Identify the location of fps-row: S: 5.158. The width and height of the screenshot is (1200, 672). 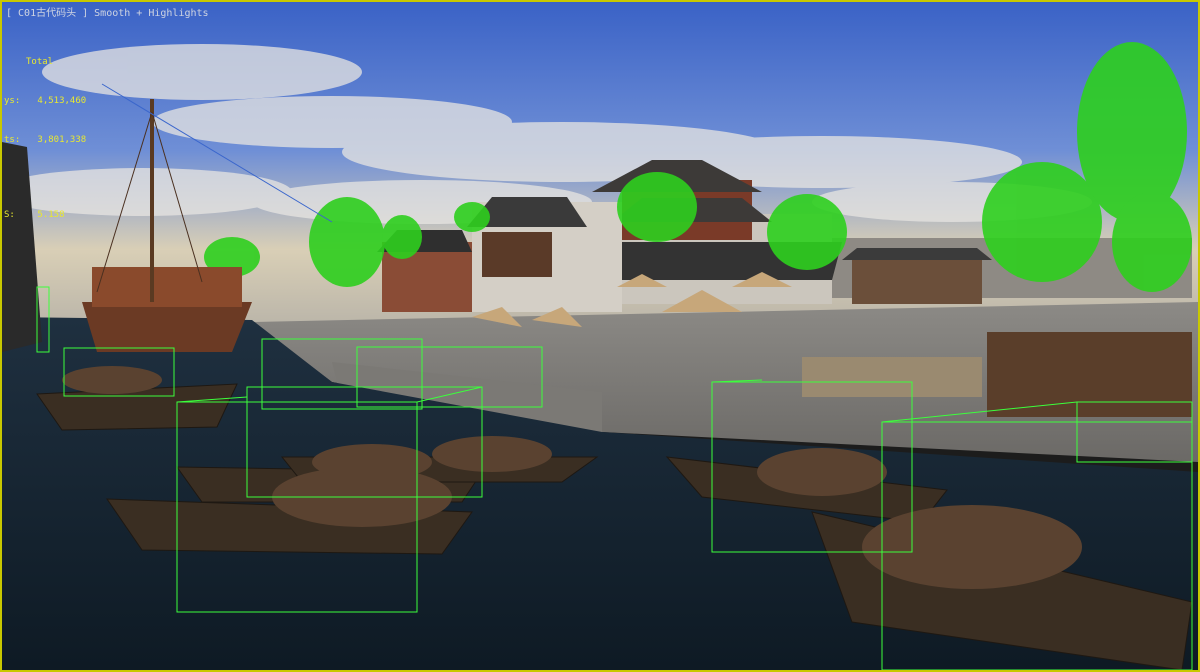
(45, 215).